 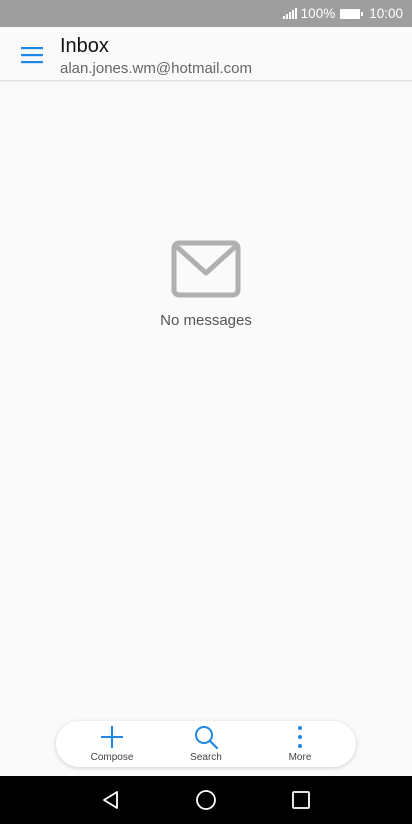 What do you see at coordinates (206, 13) in the screenshot?
I see `status-bar: 100% 10:00` at bounding box center [206, 13].